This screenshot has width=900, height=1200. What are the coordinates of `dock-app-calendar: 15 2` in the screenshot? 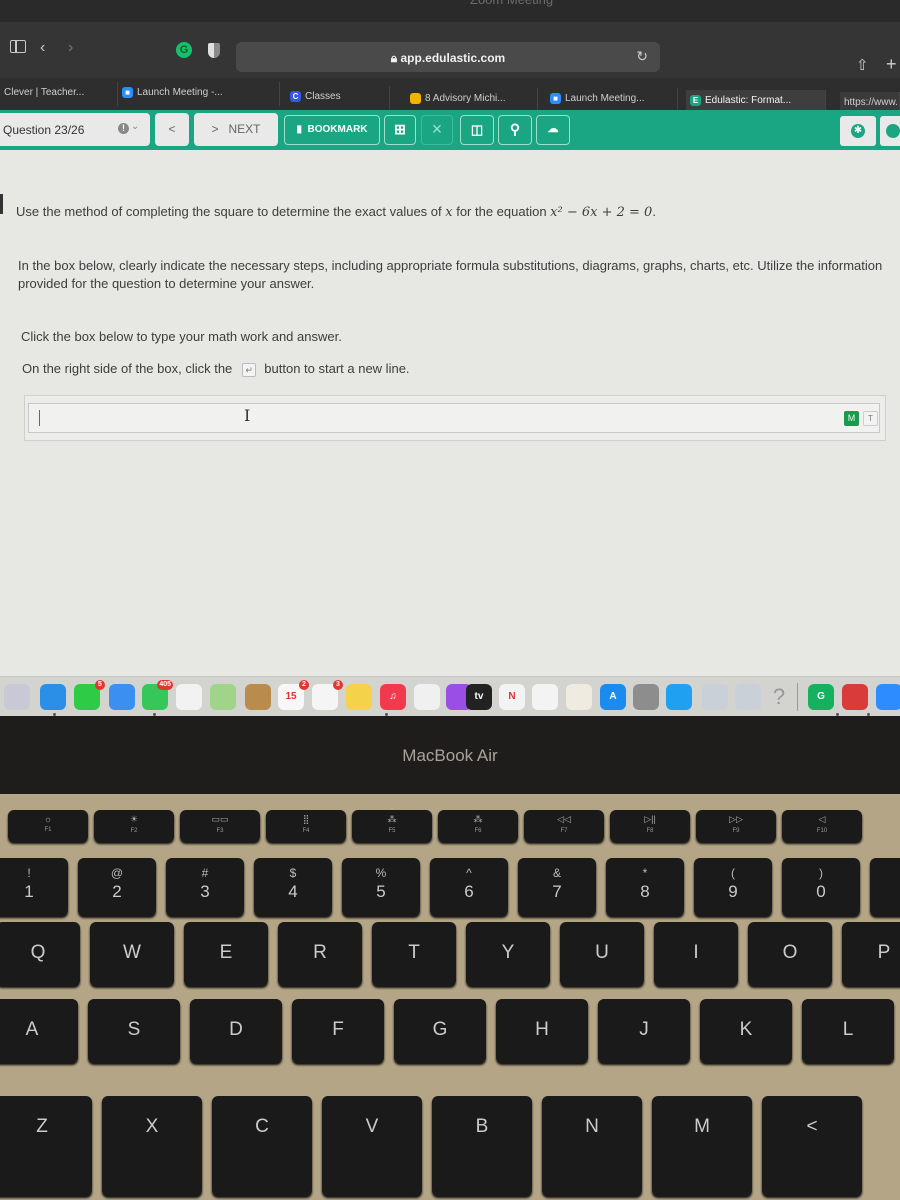 It's located at (293, 695).